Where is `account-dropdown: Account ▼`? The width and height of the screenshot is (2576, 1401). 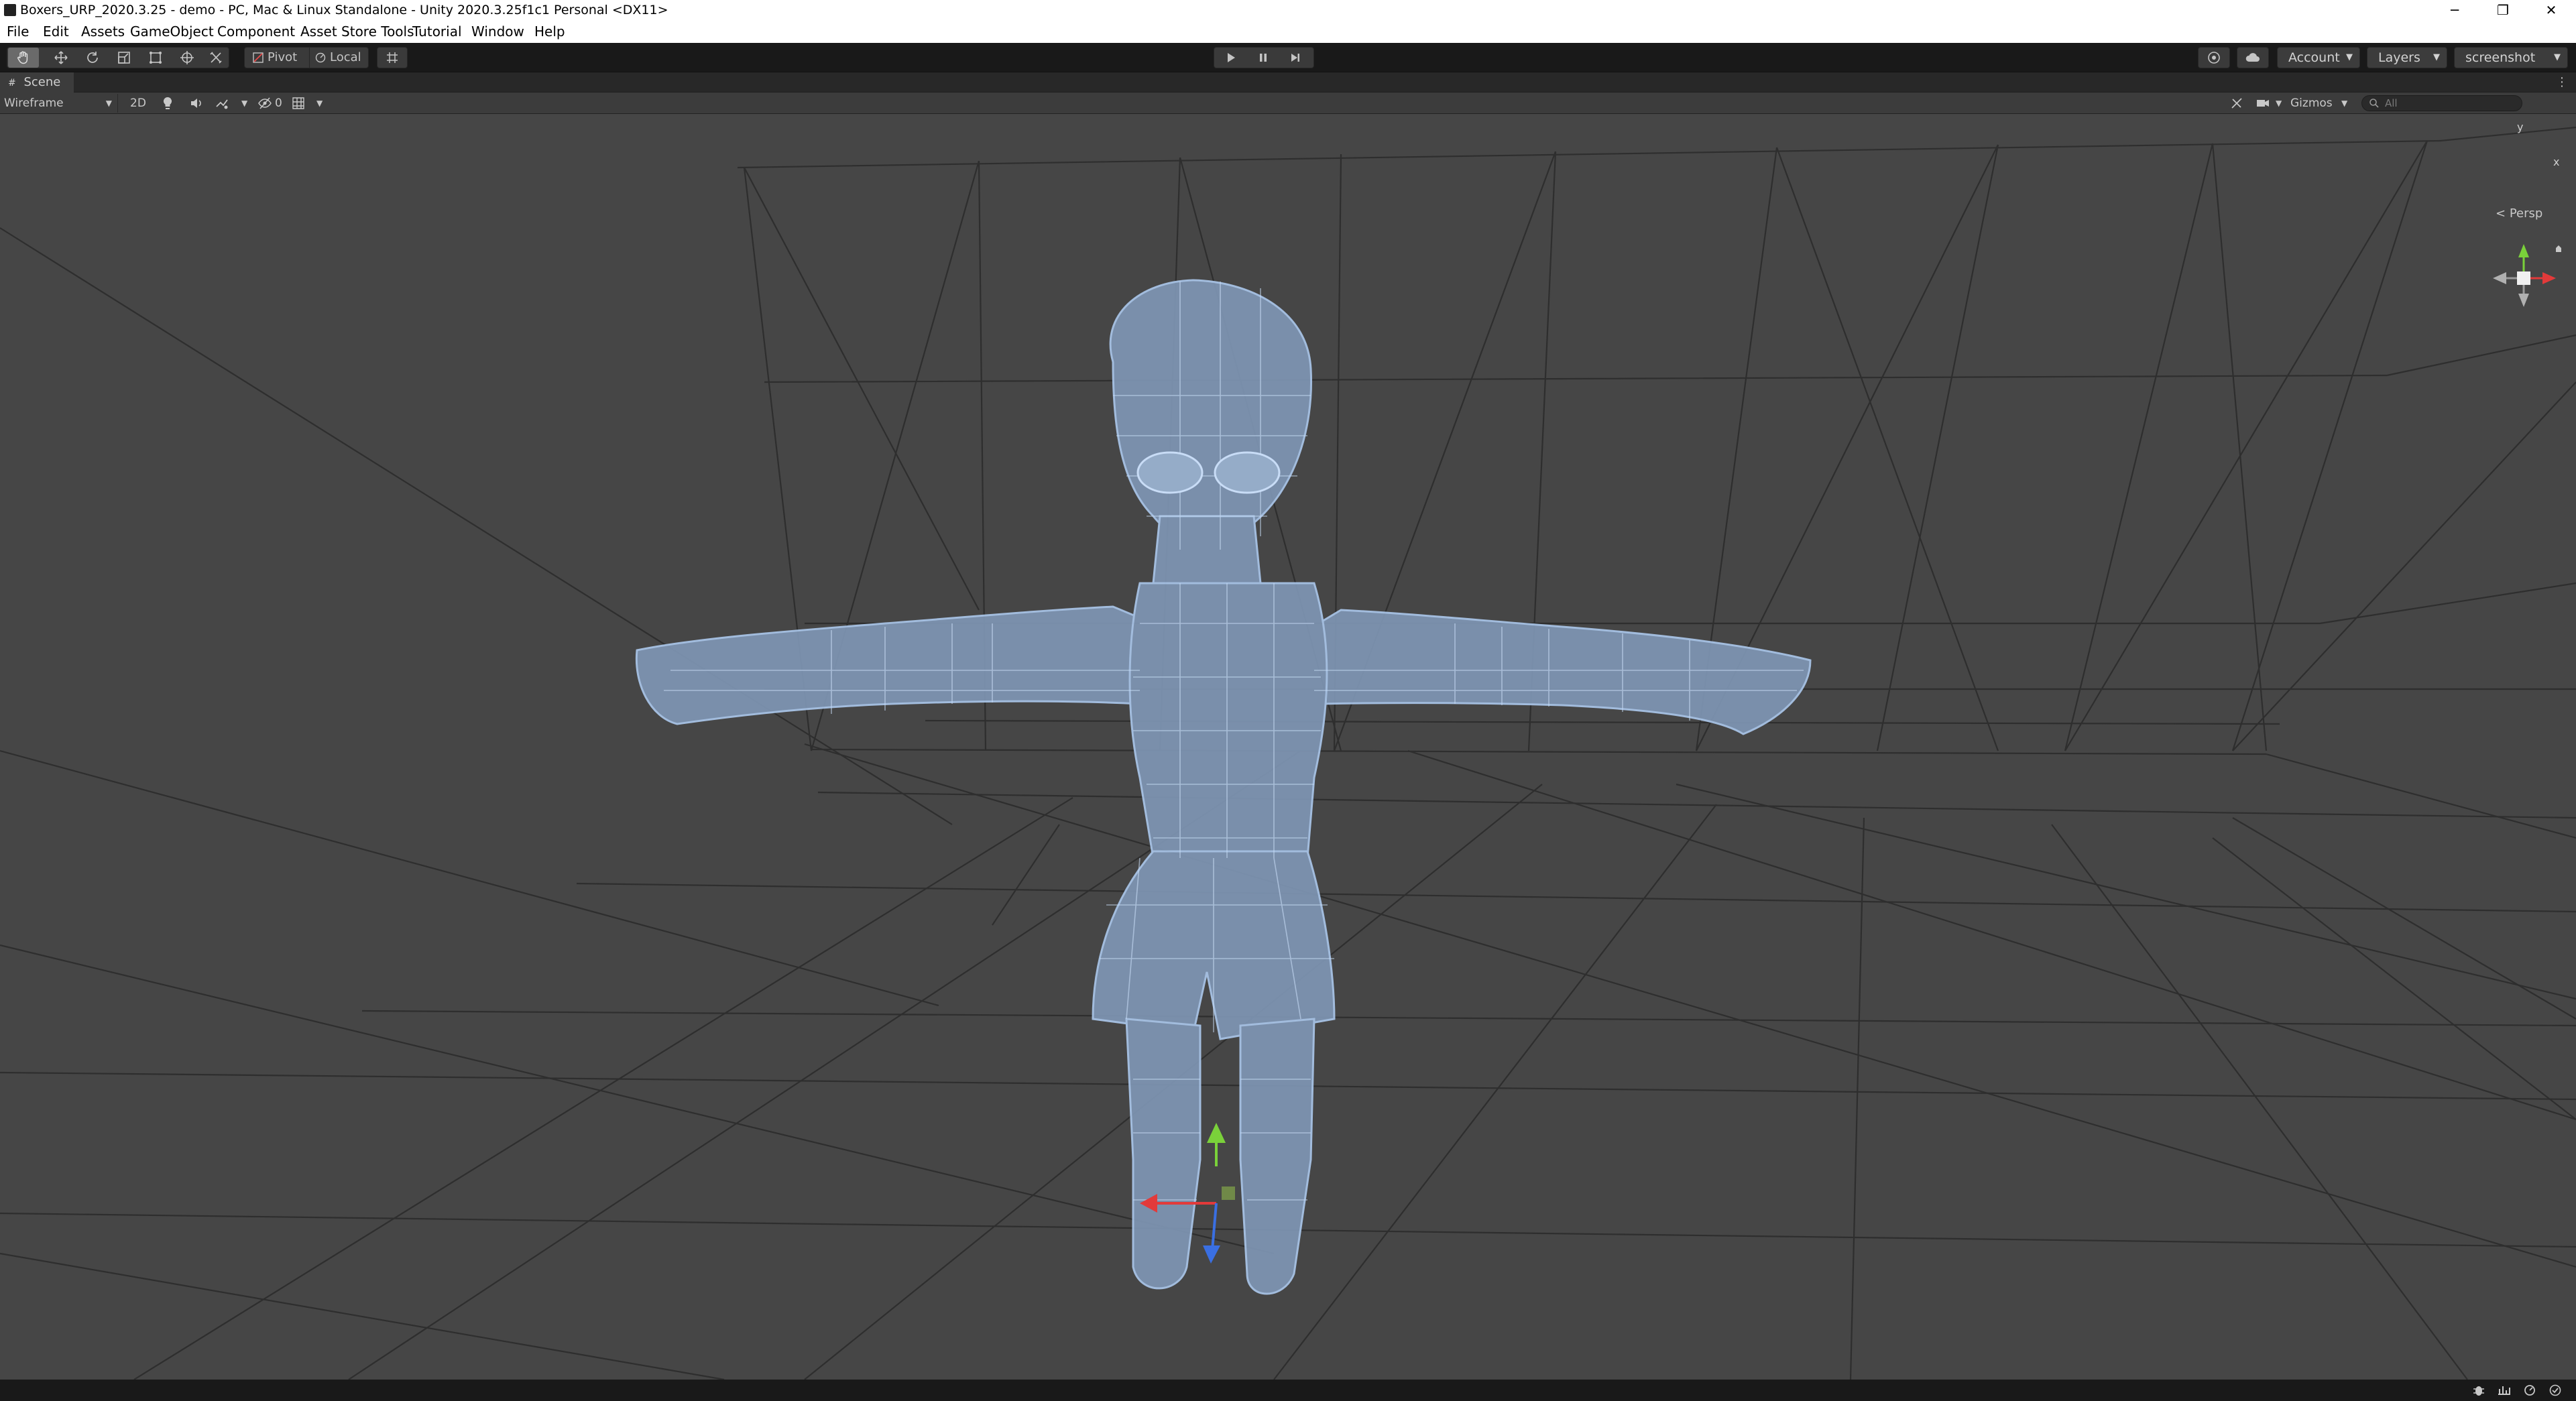 account-dropdown: Account ▼ is located at coordinates (2318, 58).